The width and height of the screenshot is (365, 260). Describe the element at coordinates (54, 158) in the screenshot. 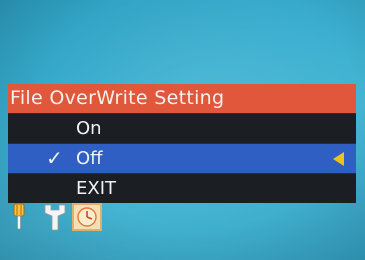

I see `checkmark-icon: ✓` at that location.